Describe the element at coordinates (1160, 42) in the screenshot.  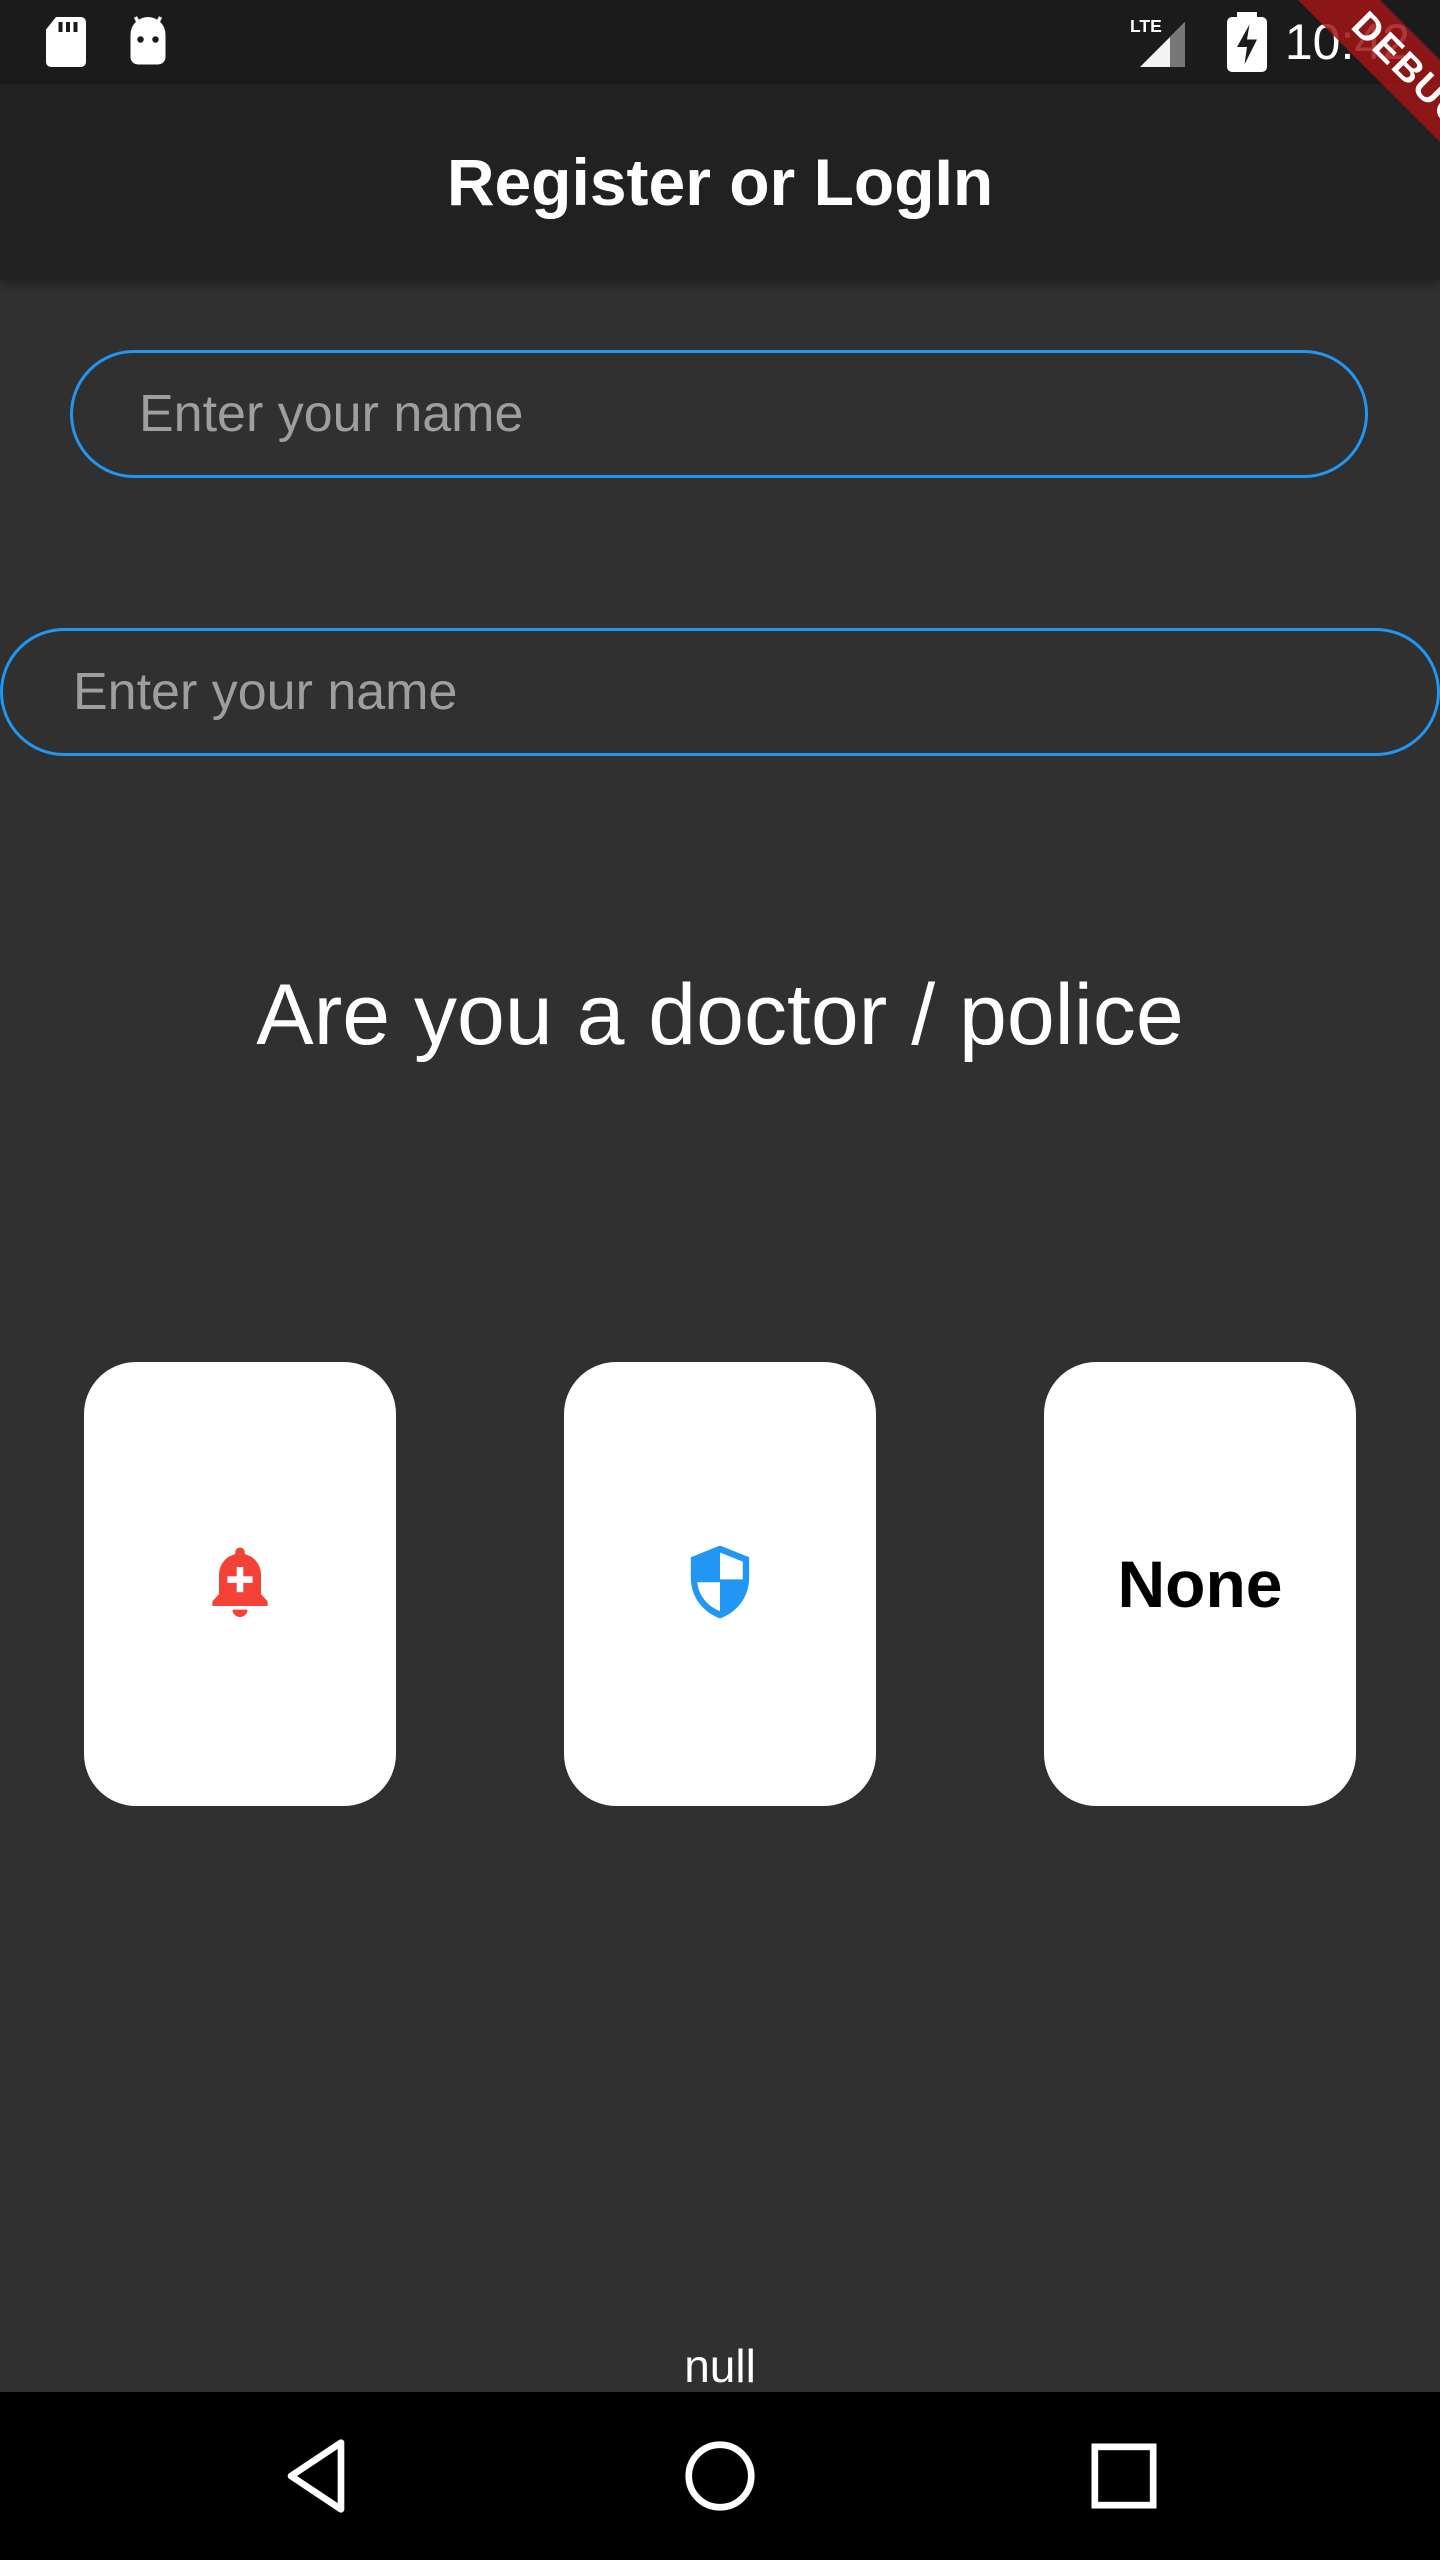
I see `lte-signal-icon: LTE` at that location.